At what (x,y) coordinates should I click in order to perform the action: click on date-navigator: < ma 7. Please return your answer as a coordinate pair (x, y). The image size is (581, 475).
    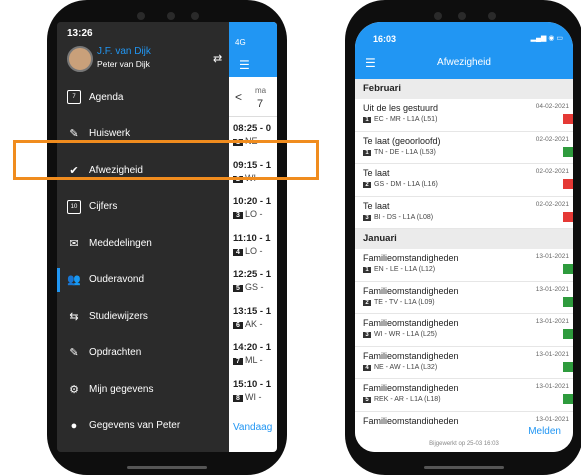
    Looking at the image, I should click on (253, 99).